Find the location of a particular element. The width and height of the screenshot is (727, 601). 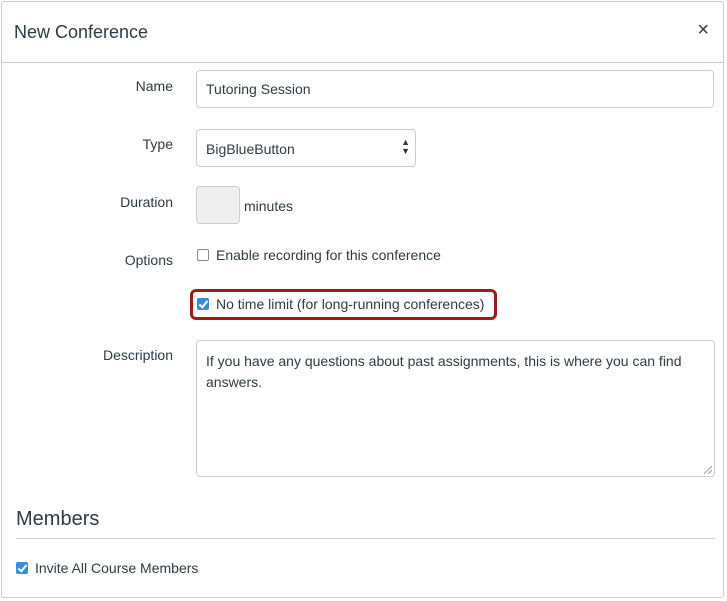

select-arrows-icon: ▲ ▼ is located at coordinates (405, 146).